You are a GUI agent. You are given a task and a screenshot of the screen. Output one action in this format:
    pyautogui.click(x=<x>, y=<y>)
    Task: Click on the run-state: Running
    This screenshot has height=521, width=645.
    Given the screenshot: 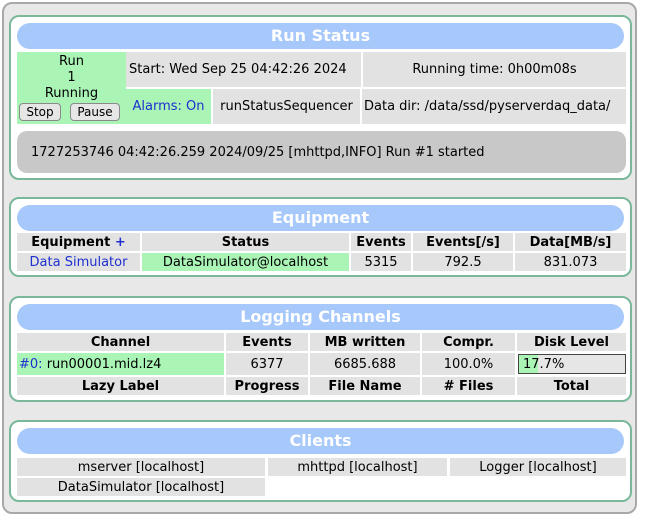 What is the action you would take?
    pyautogui.click(x=71, y=93)
    